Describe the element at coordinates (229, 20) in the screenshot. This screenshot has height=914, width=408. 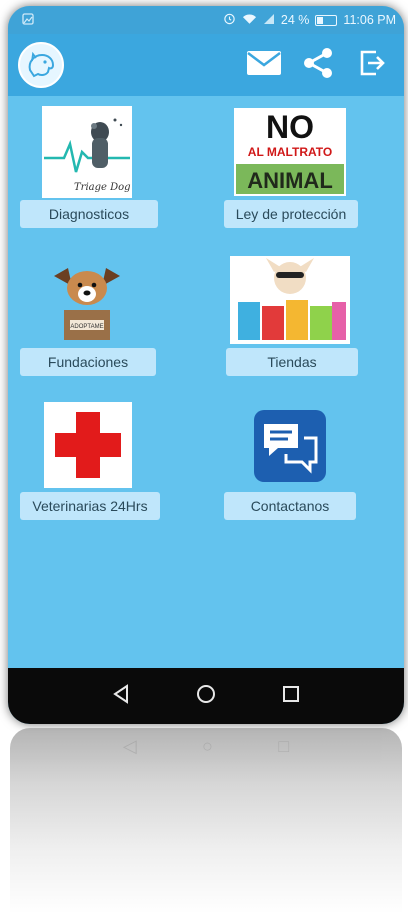
I see `alarm-icon` at that location.